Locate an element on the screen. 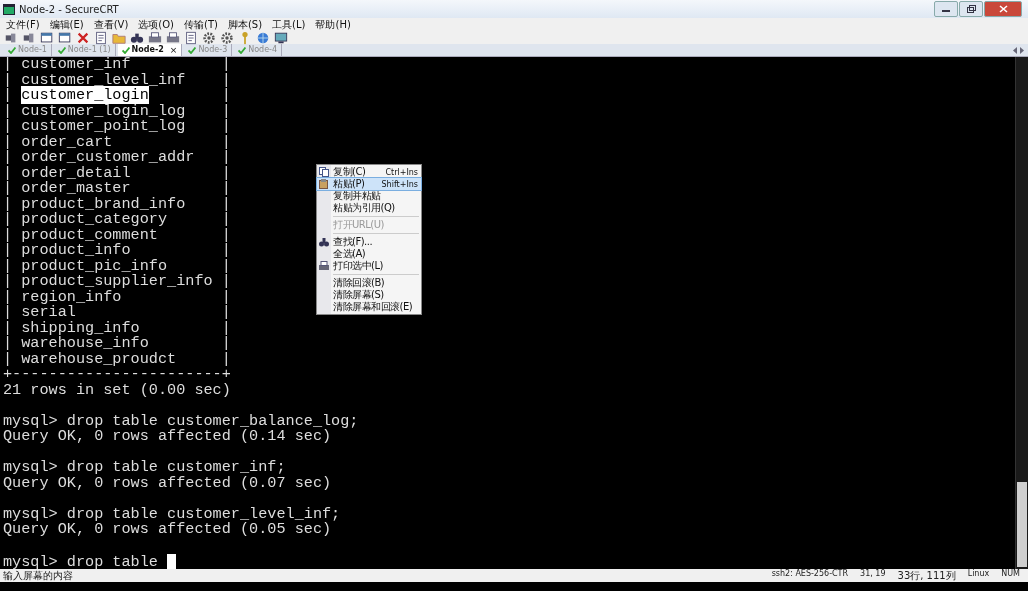 The width and height of the screenshot is (1028, 591). monitor-icon is located at coordinates (281, 37).